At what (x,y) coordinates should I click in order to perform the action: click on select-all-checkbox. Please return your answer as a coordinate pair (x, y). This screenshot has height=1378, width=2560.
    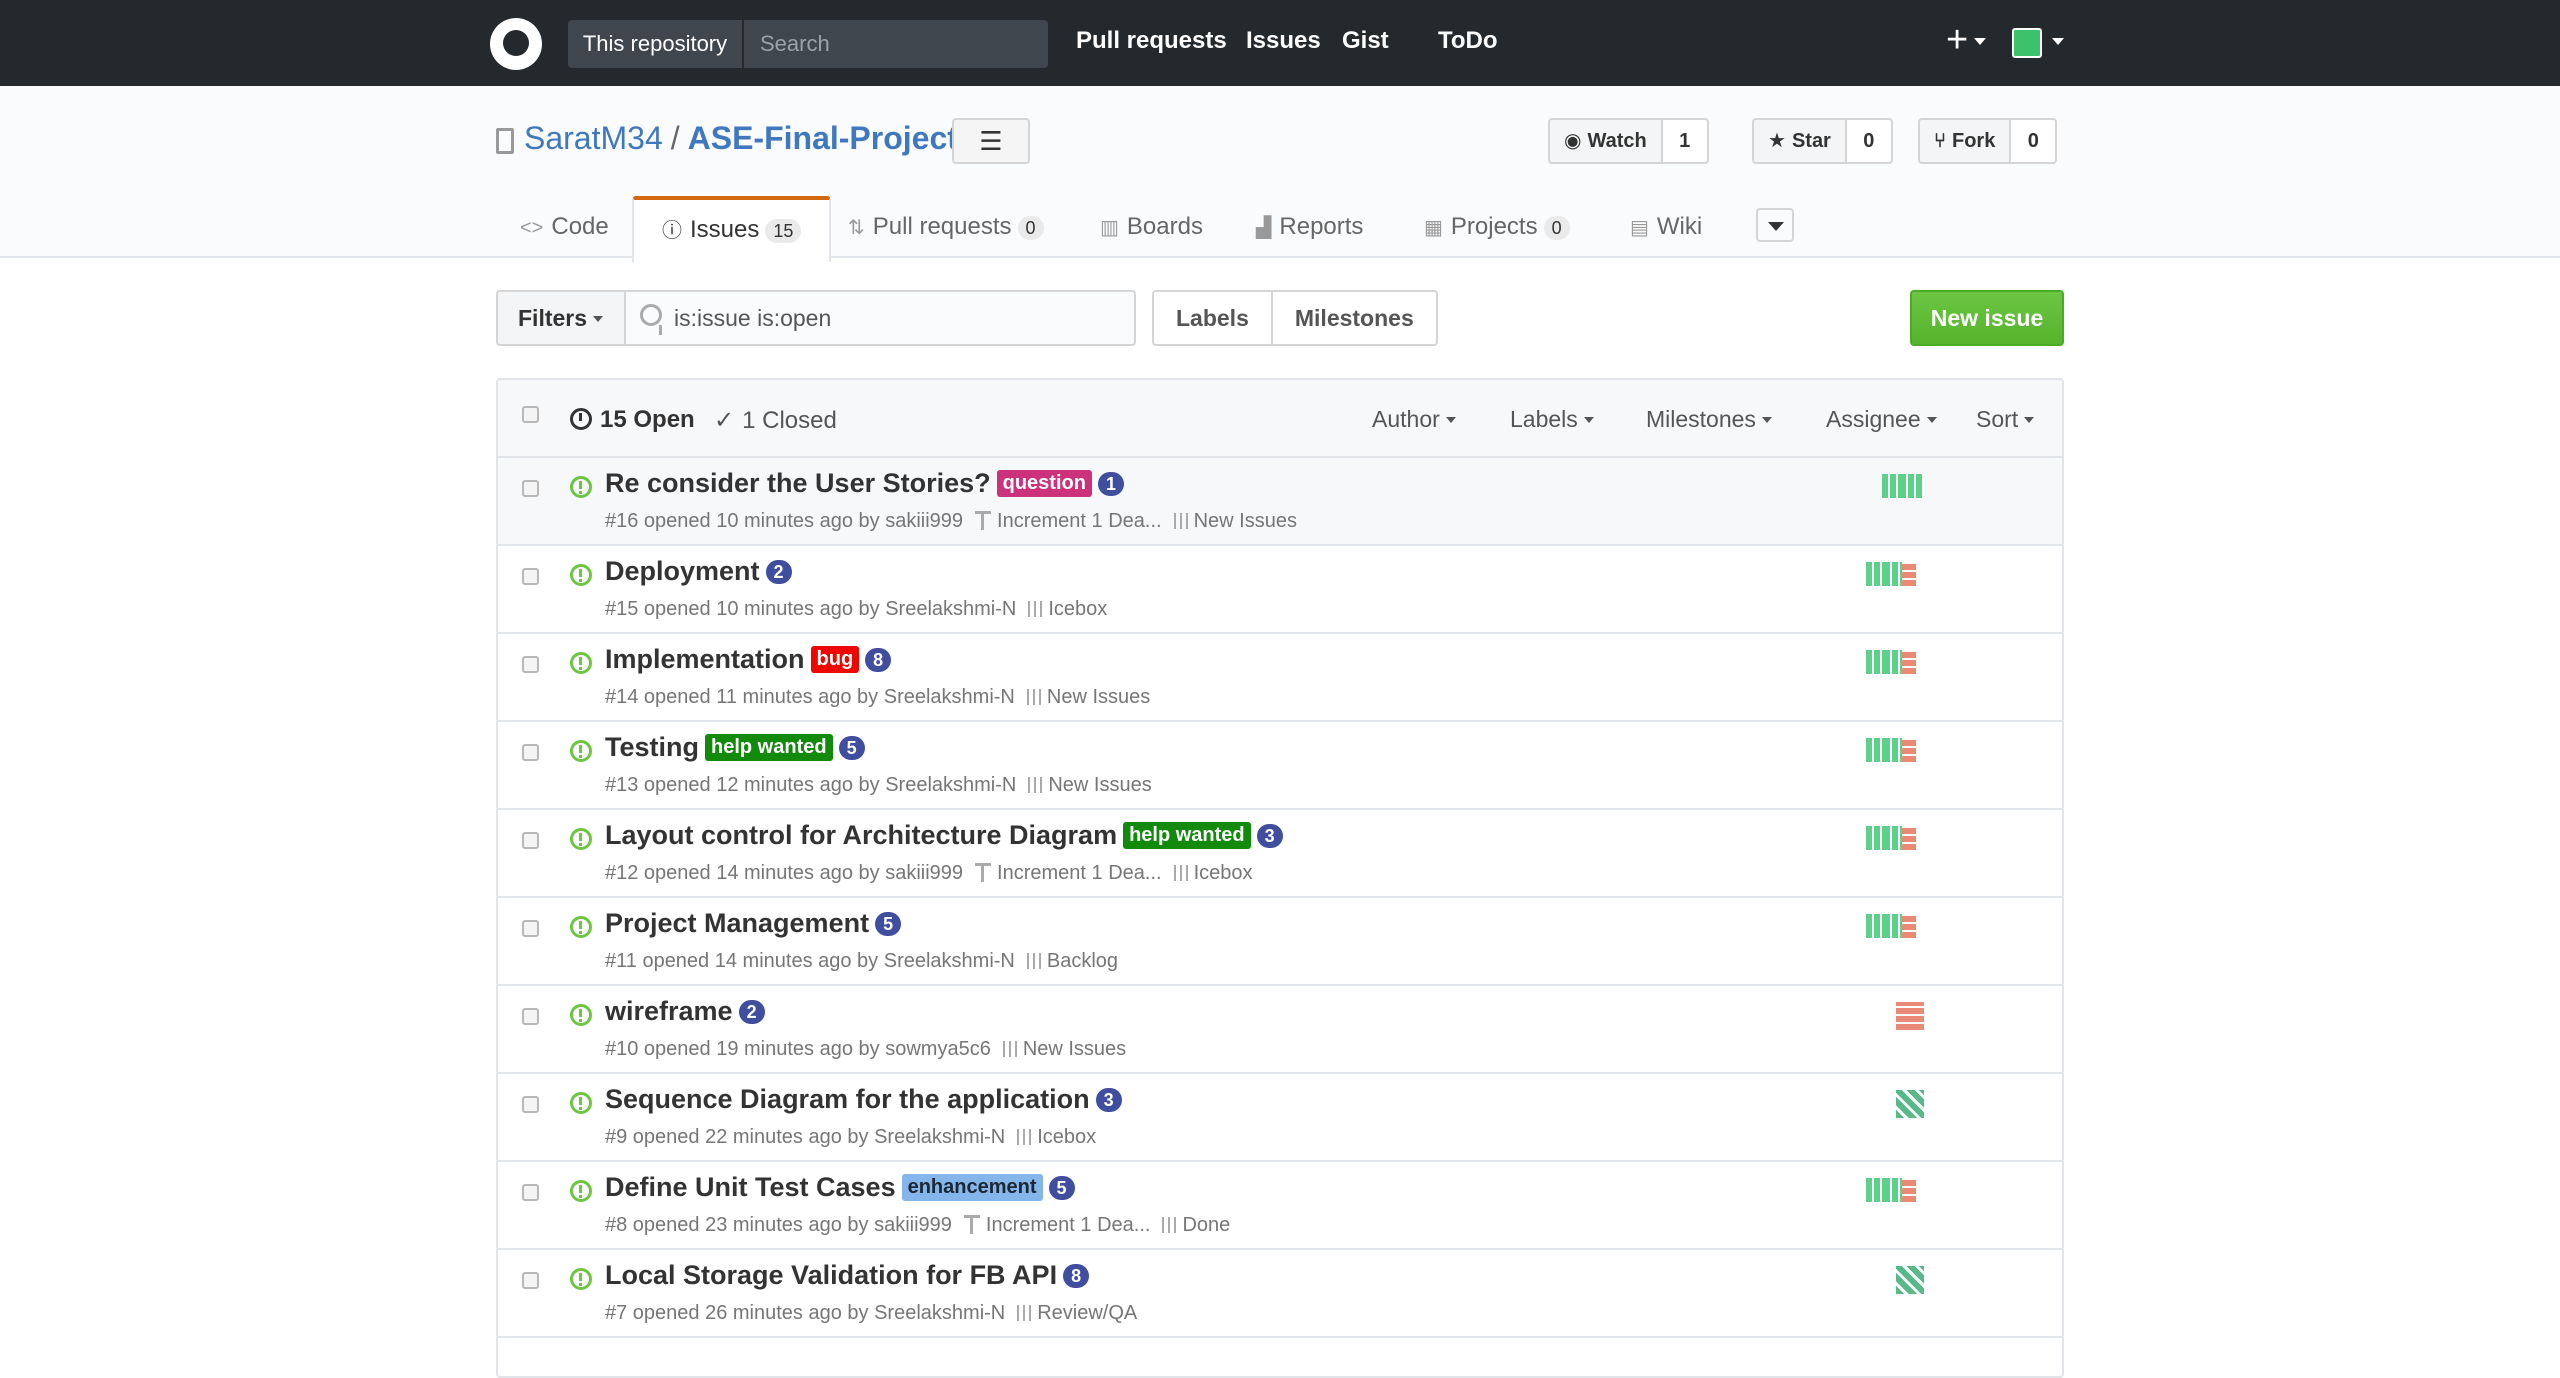
    Looking at the image, I should click on (530, 414).